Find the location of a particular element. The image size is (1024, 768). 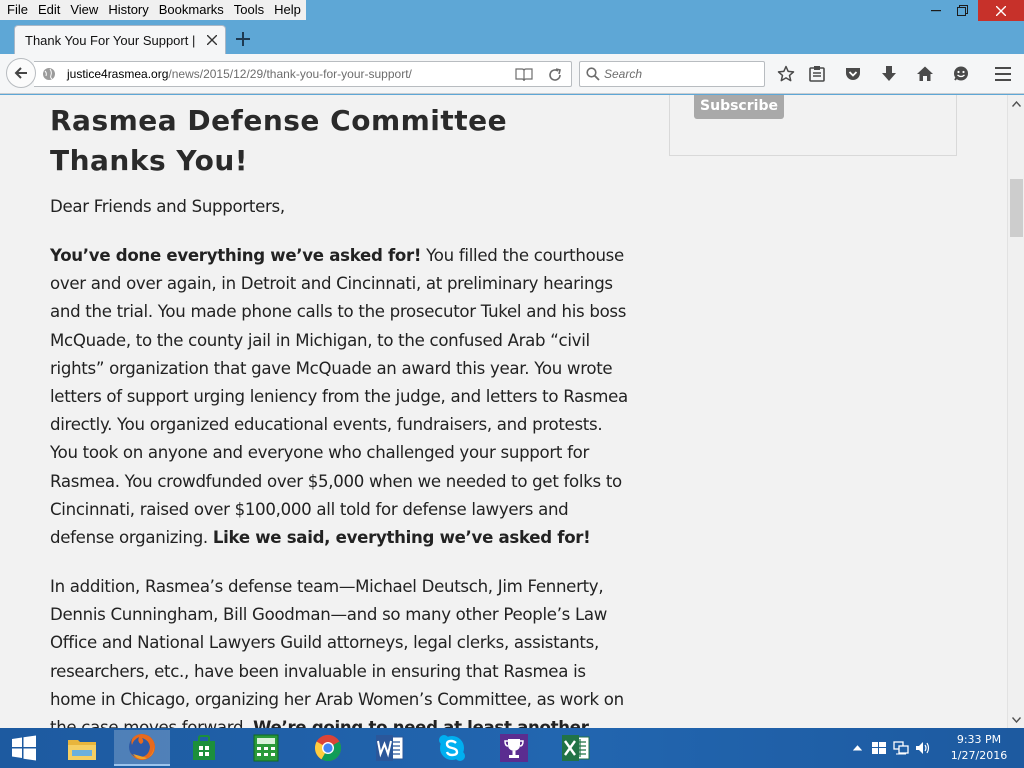

restore-icon is located at coordinates (962, 10).